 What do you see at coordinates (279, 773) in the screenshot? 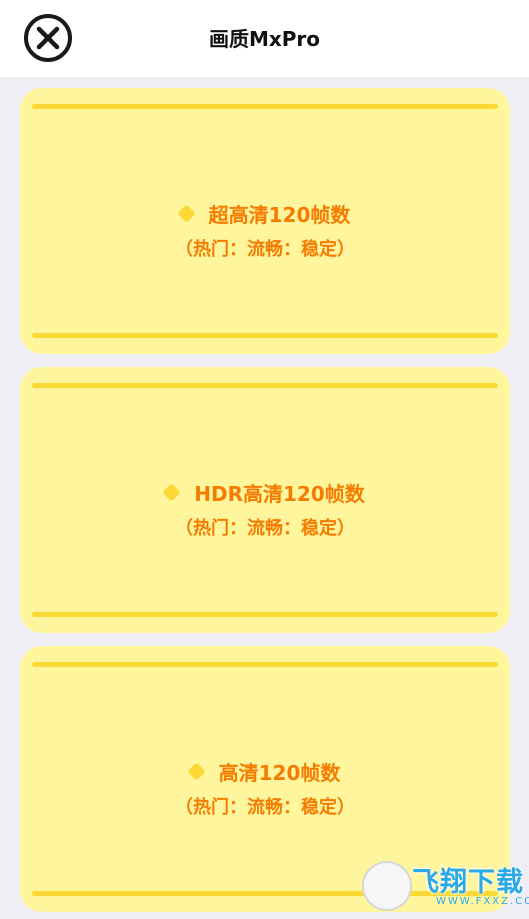
I see `option-label: 高清120帧数` at bounding box center [279, 773].